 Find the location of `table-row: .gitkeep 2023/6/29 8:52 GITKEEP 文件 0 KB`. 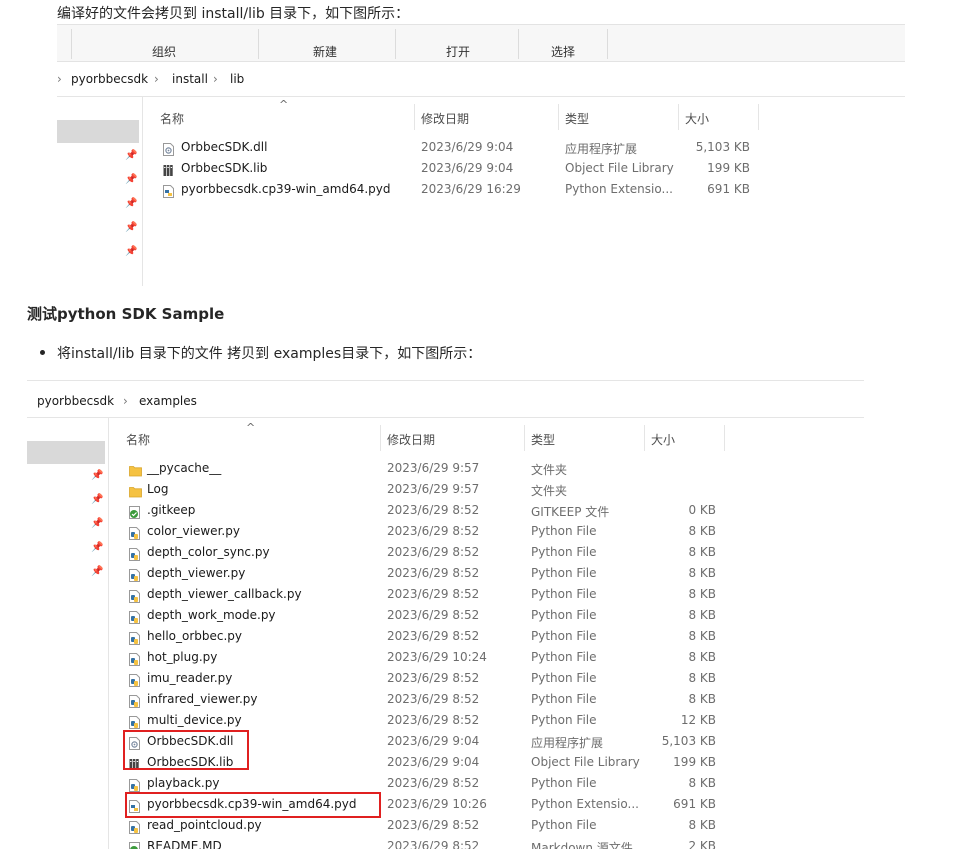

table-row: .gitkeep 2023/6/29 8:52 GITKEEP 文件 0 KB is located at coordinates (445, 511).